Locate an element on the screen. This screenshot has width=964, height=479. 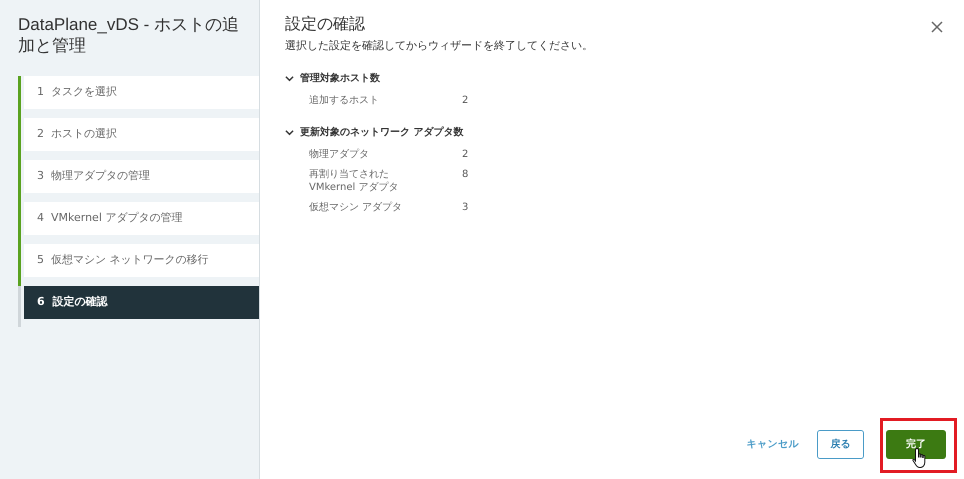
hand-cursor-icon is located at coordinates (920, 458).